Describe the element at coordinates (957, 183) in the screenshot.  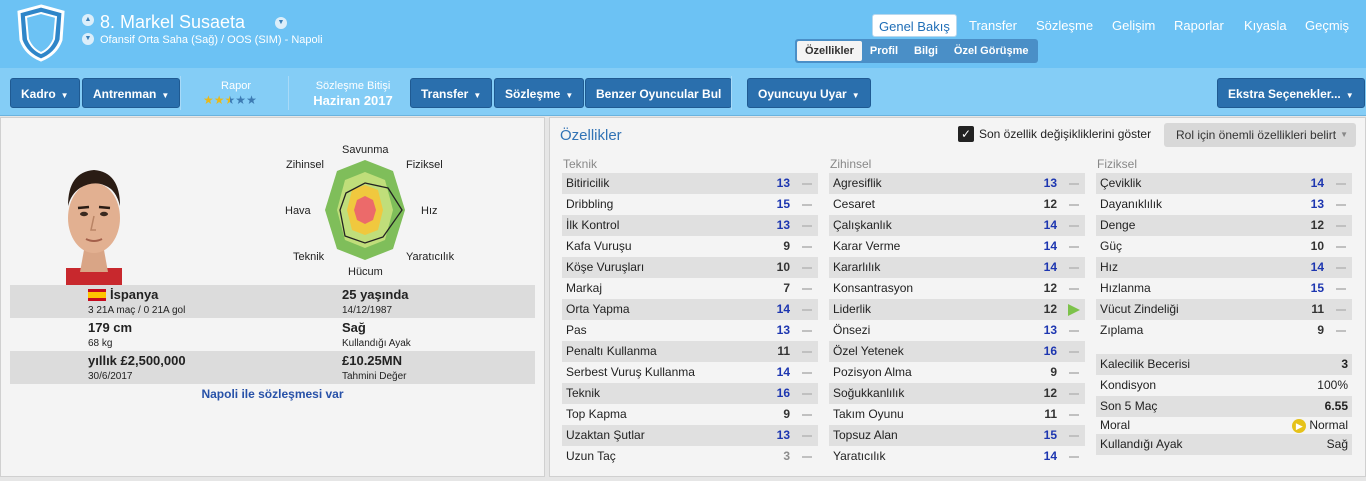
I see `attribute-row: Agresiflik 13` at that location.